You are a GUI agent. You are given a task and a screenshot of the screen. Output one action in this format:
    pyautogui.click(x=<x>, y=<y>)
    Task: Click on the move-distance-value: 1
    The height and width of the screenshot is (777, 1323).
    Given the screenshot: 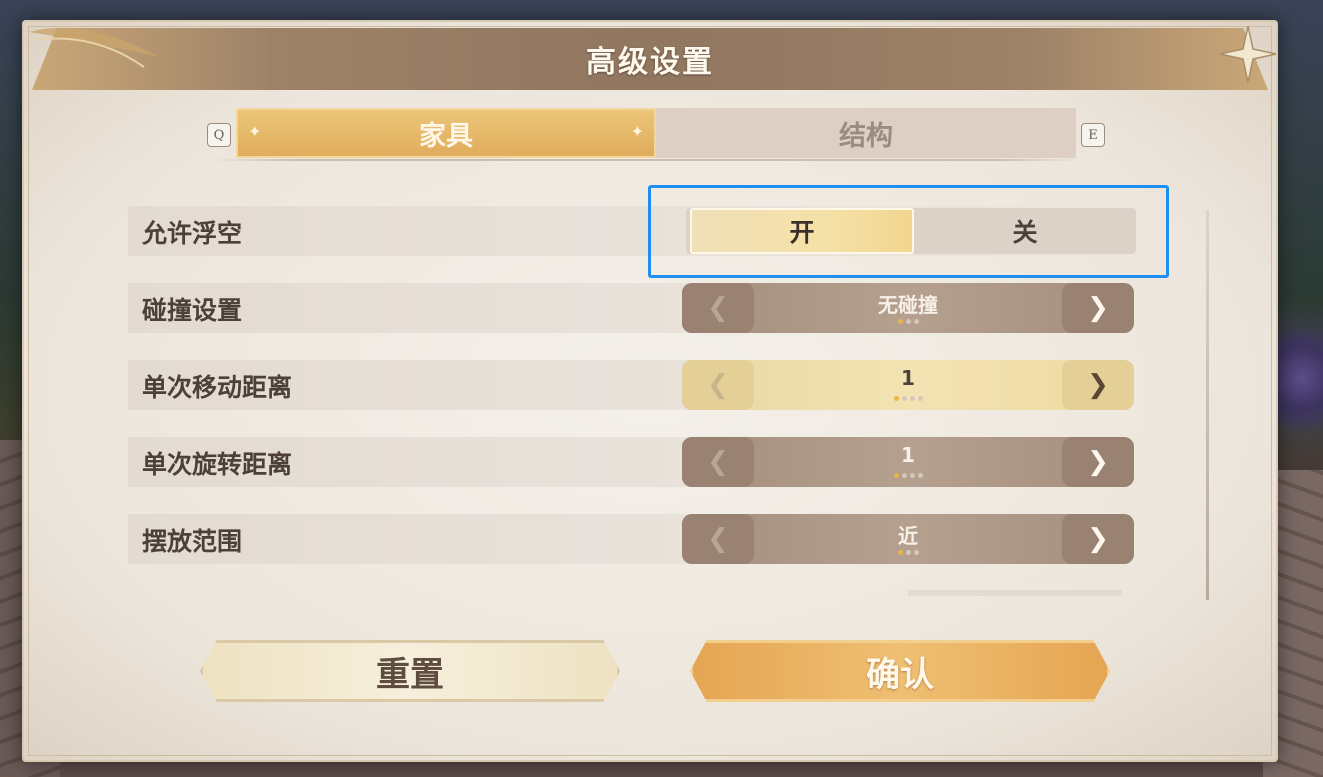 What is the action you would take?
    pyautogui.click(x=908, y=378)
    